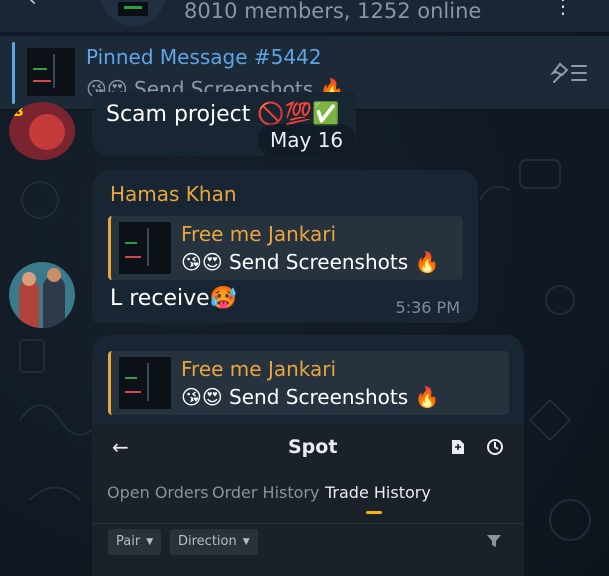 The width and height of the screenshot is (609, 576). What do you see at coordinates (158, 492) in the screenshot?
I see `tab-open-orders: Open Orders` at bounding box center [158, 492].